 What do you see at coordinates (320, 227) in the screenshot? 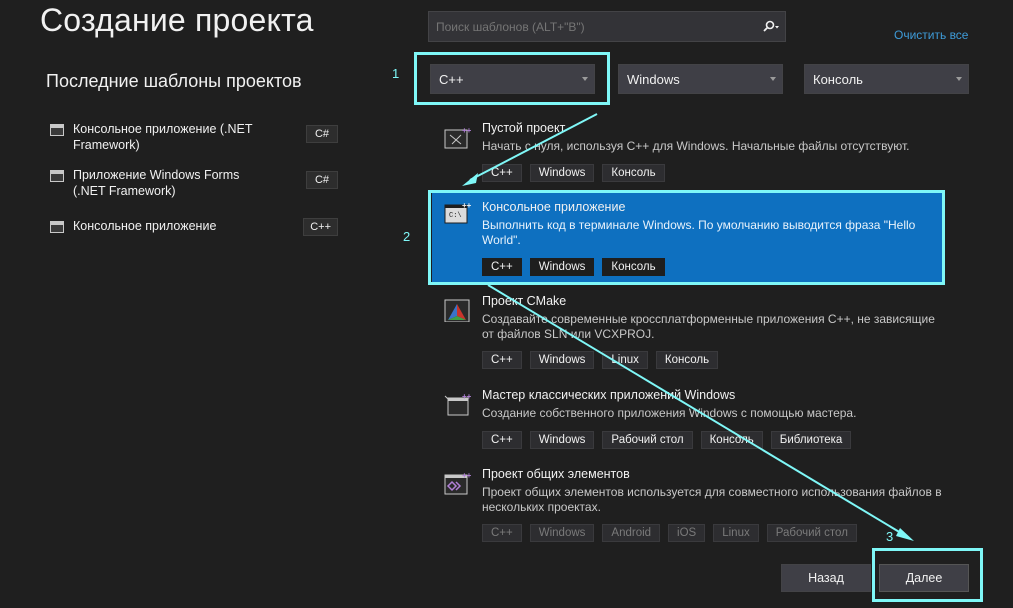
I see `language-badge: C++` at bounding box center [320, 227].